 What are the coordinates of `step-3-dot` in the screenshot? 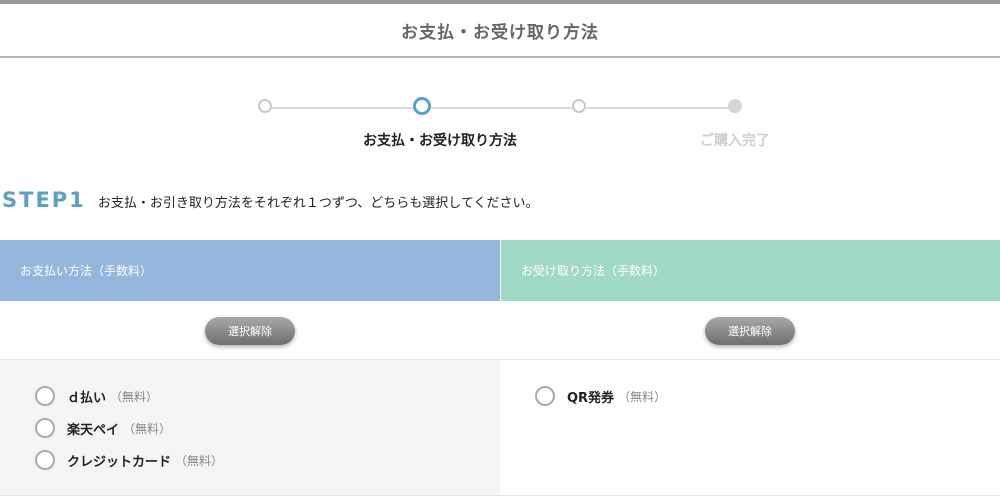 It's located at (579, 106).